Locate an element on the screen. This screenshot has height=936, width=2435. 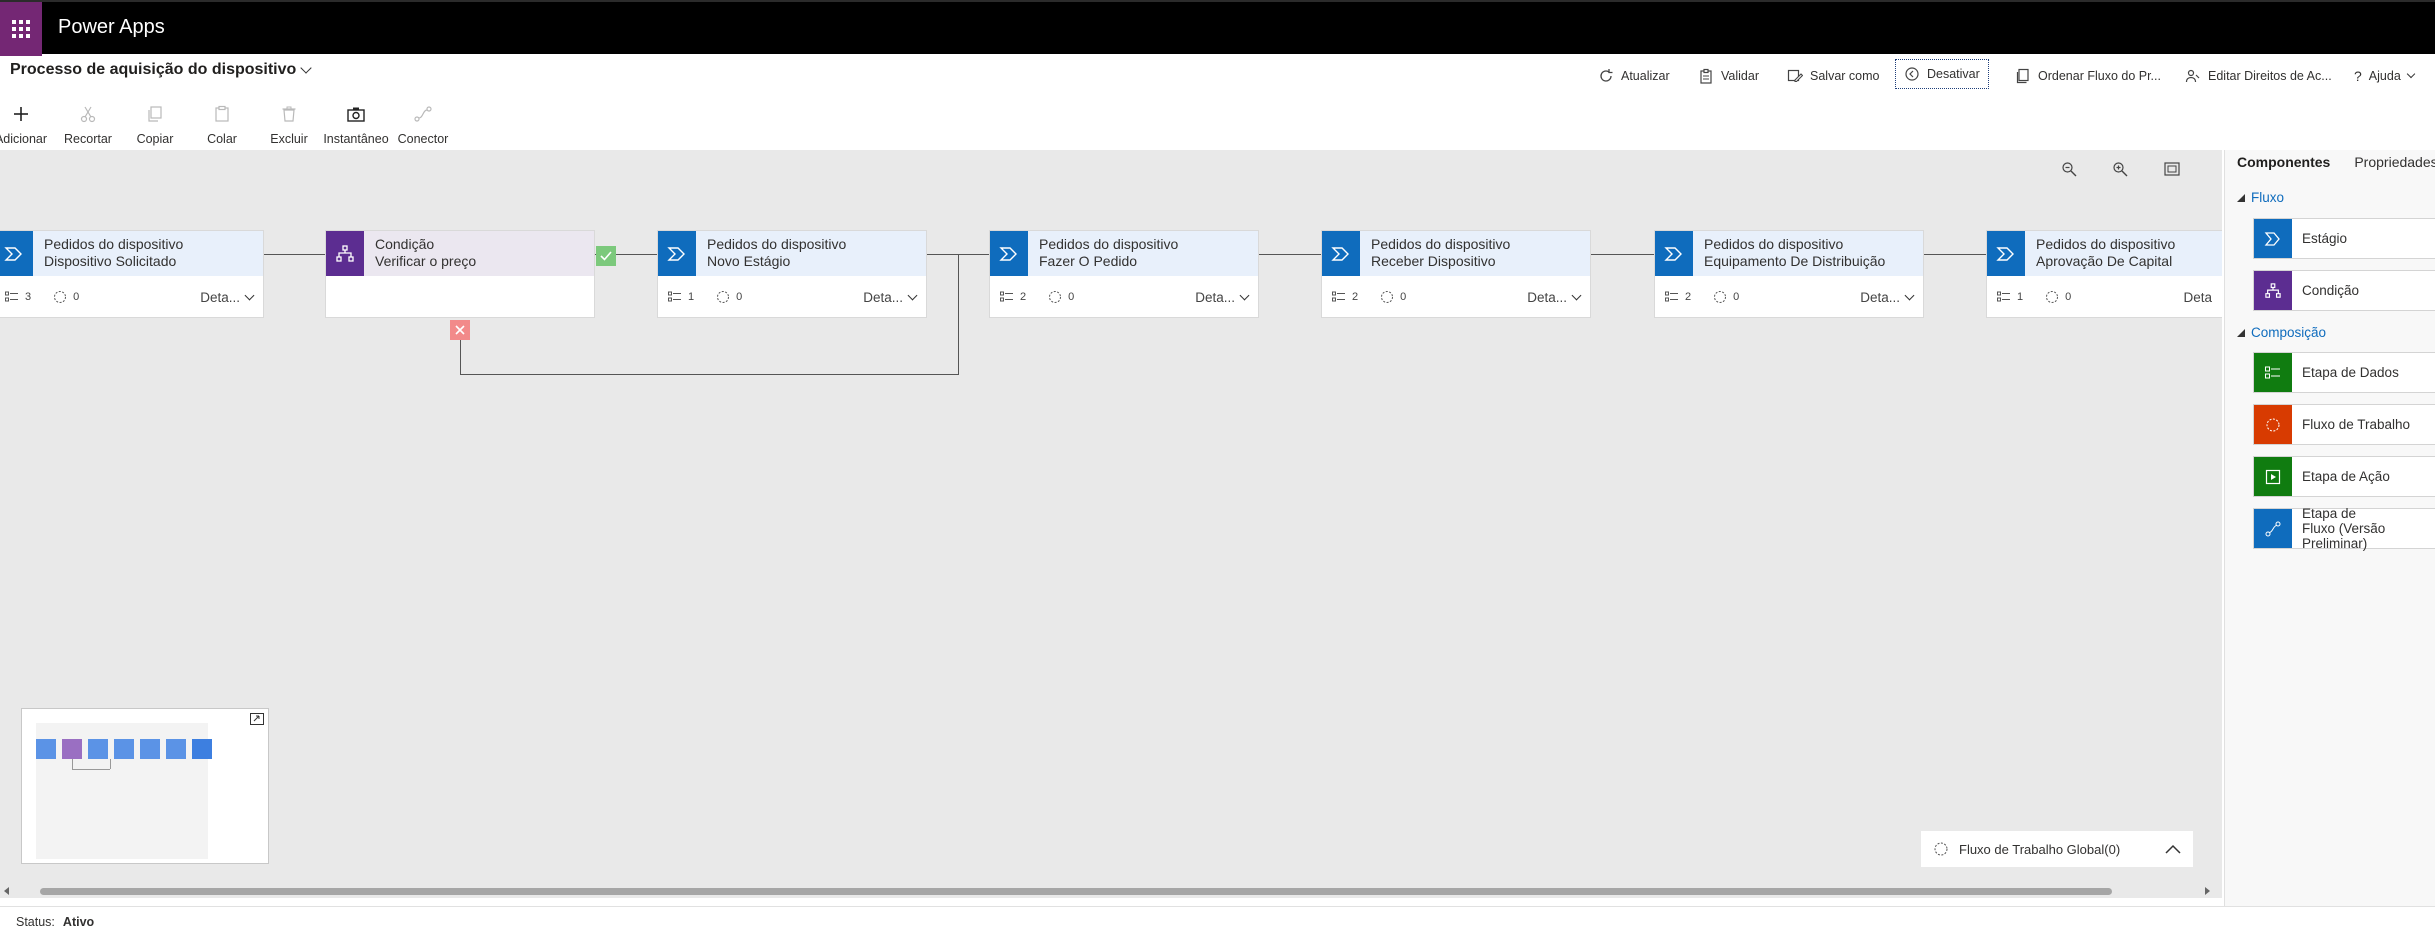
snapshot-button: Instantâneo is located at coordinates (356, 124).